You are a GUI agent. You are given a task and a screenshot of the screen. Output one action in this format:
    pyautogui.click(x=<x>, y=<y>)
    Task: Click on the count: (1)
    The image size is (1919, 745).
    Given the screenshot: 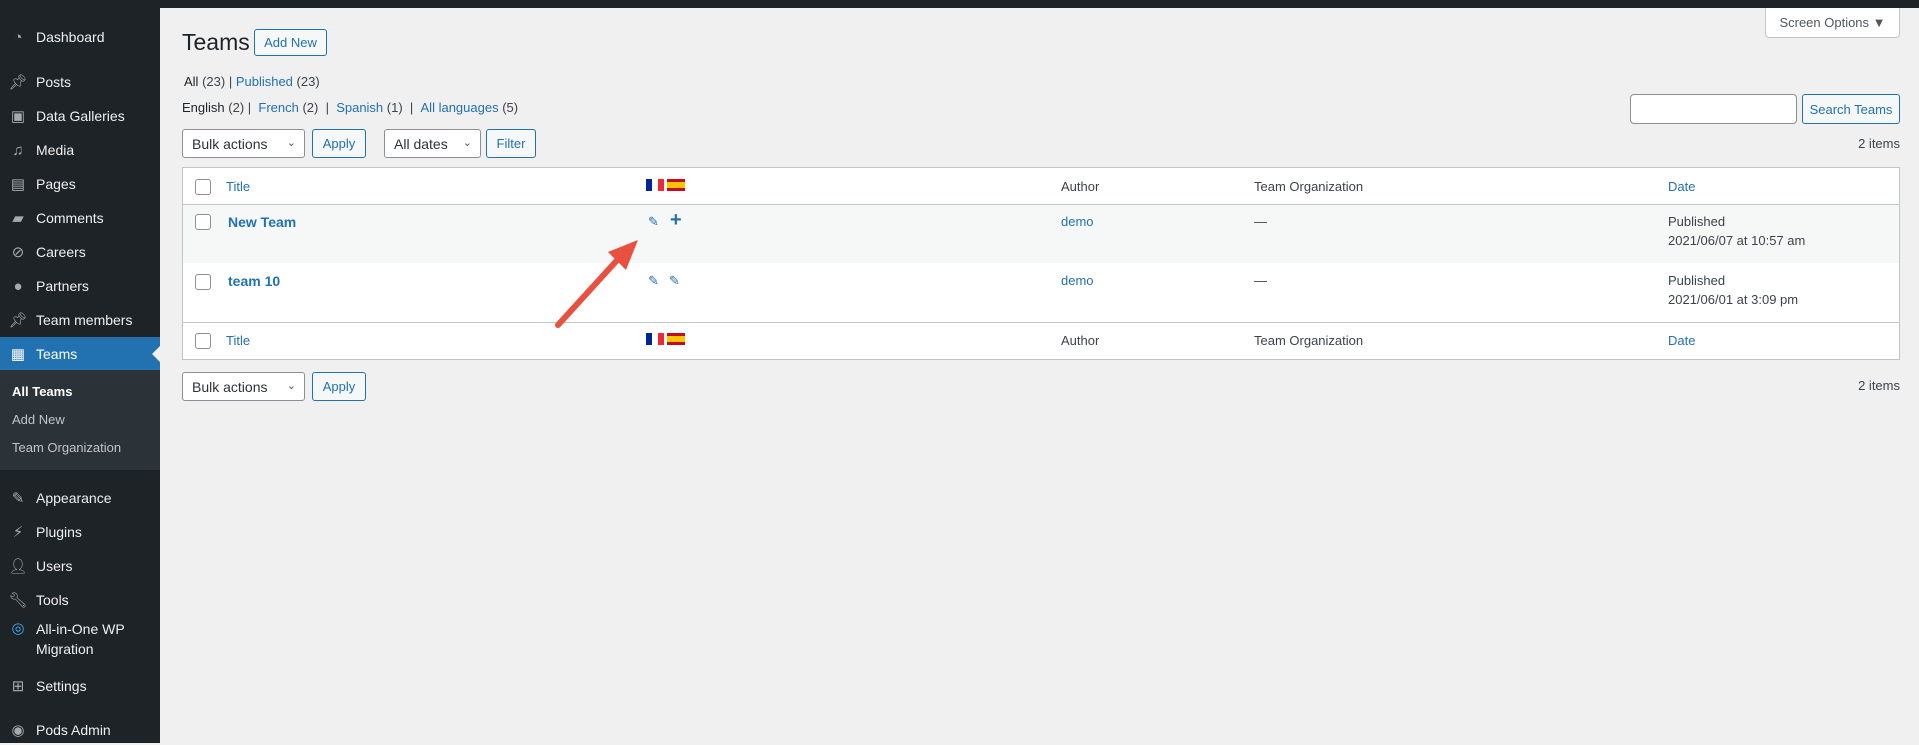 What is the action you would take?
    pyautogui.click(x=394, y=107)
    